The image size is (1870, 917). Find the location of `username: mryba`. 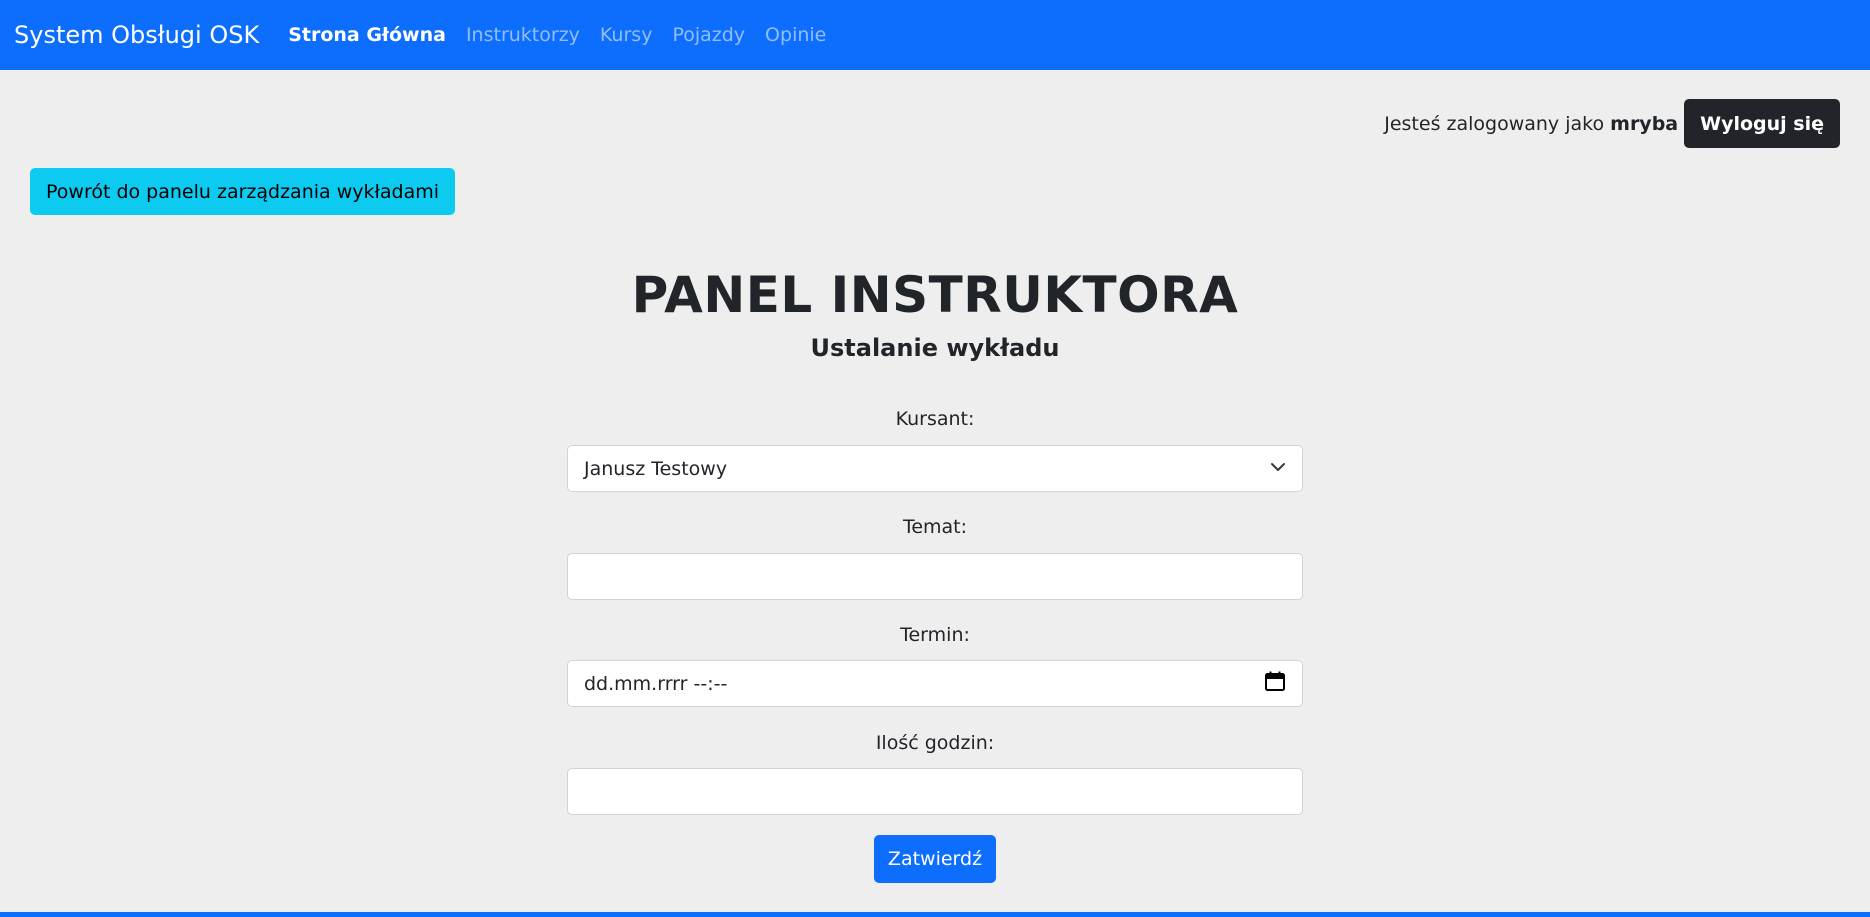

username: mryba is located at coordinates (1644, 123).